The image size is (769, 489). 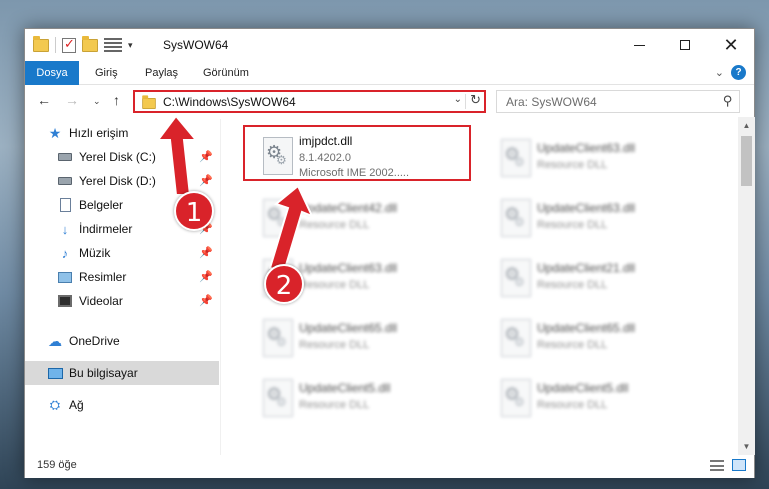 I want to click on arrow-1-icon, so click(x=177, y=155).